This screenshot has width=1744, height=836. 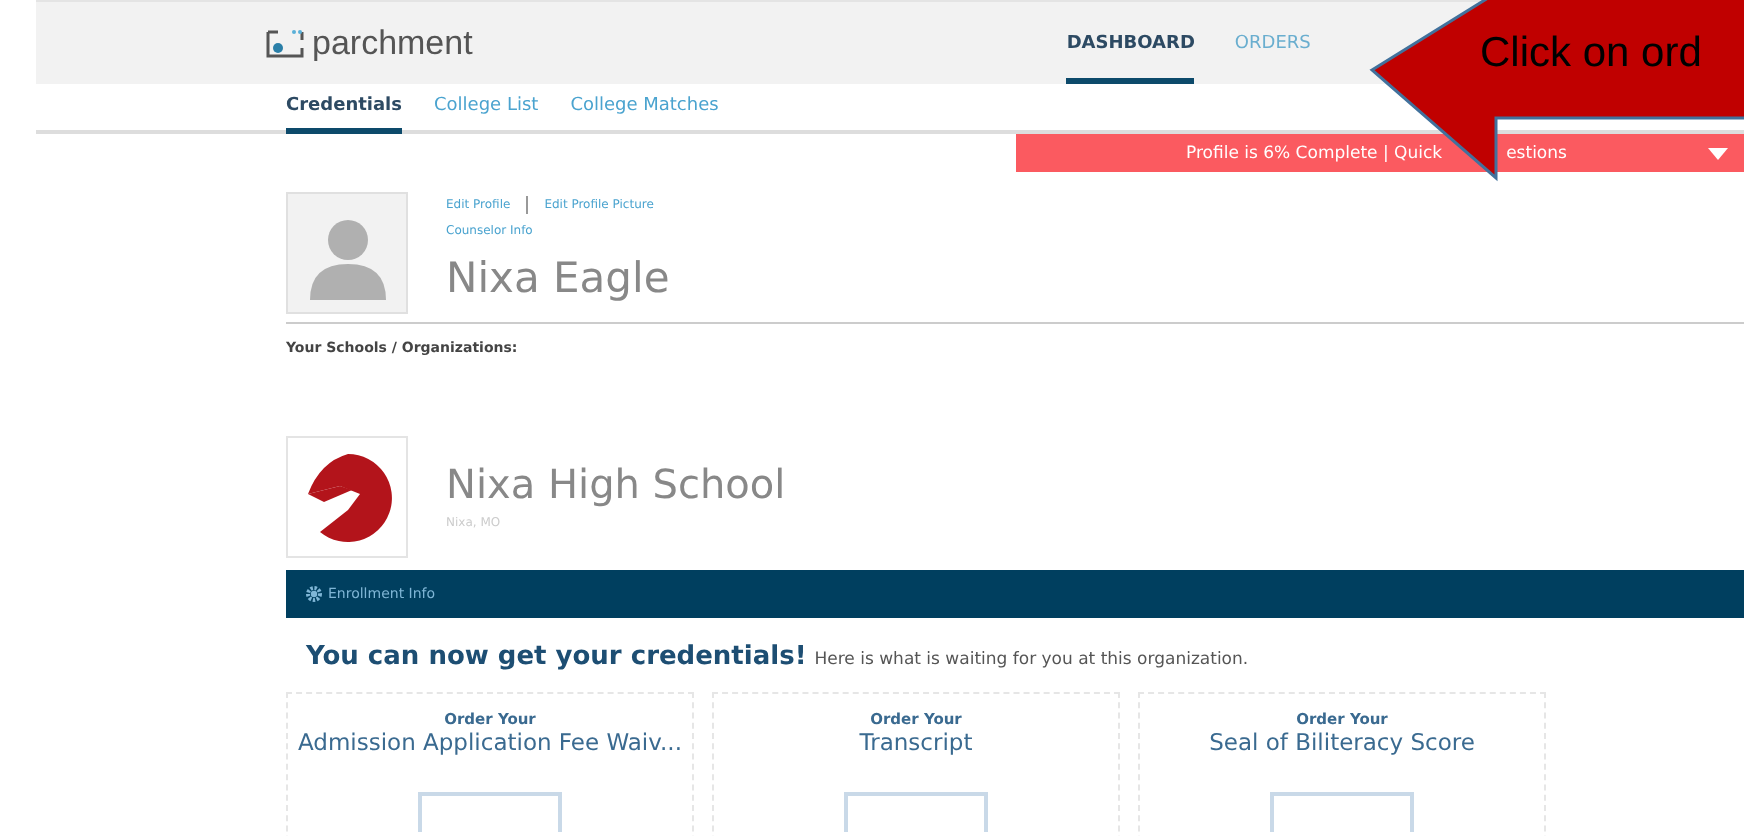 I want to click on person-silhouette-icon, so click(x=347, y=258).